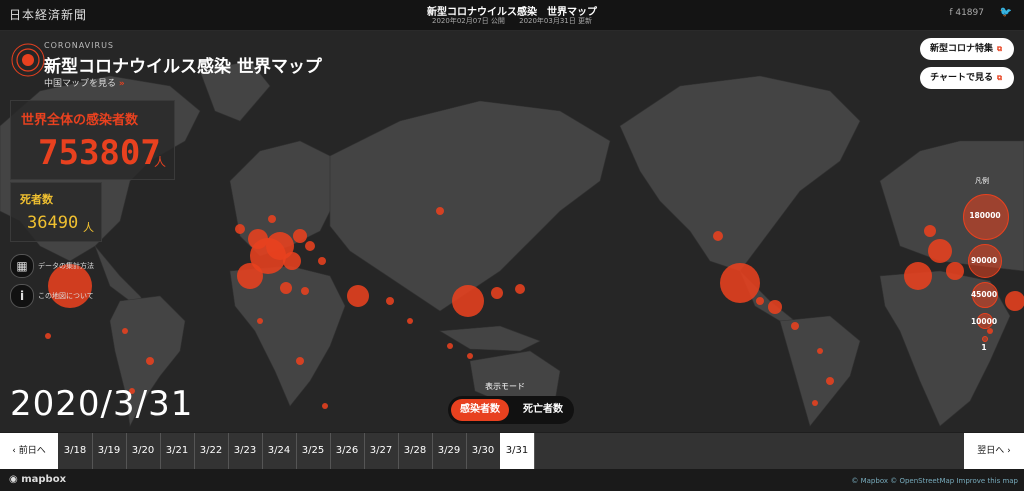  I want to click on facebook-count: 41897, so click(969, 13).